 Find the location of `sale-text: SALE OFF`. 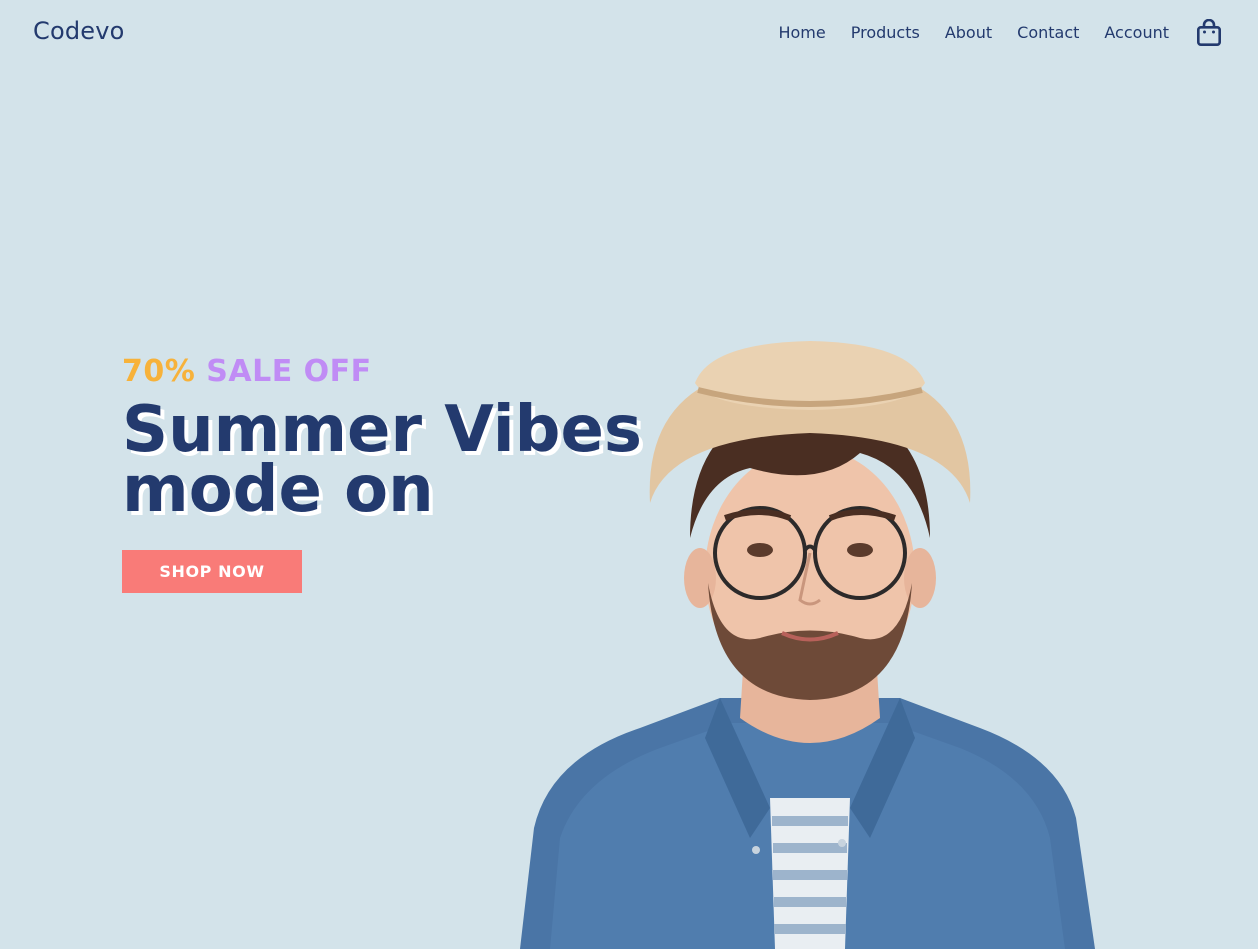

sale-text: SALE OFF is located at coordinates (289, 371).